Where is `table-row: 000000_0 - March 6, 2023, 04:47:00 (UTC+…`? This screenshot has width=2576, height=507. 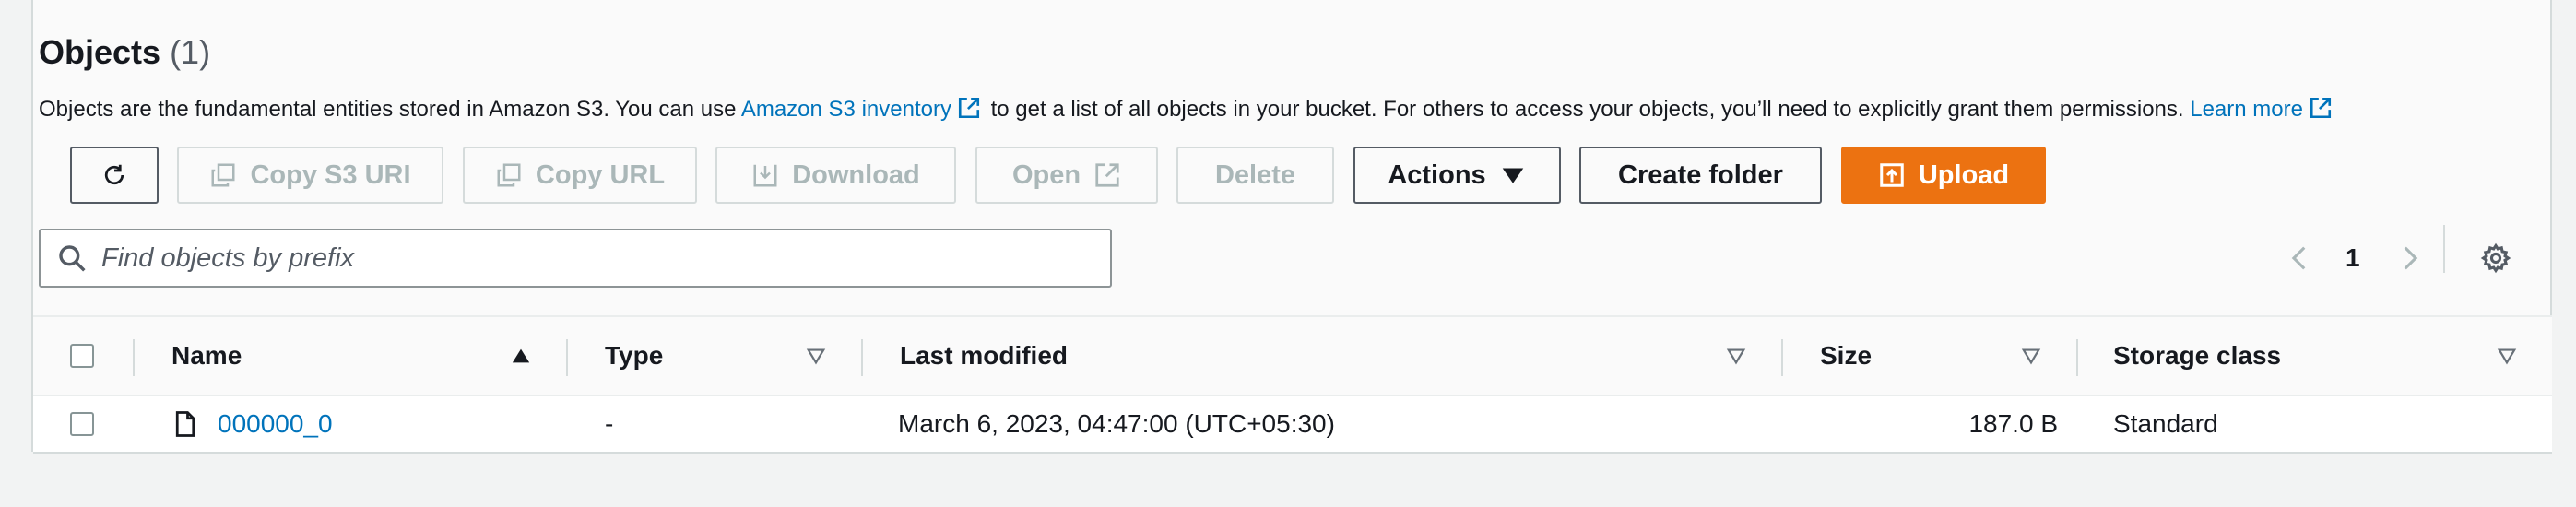
table-row: 000000_0 - March 6, 2023, 04:47:00 (UTC+… is located at coordinates (1292, 425).